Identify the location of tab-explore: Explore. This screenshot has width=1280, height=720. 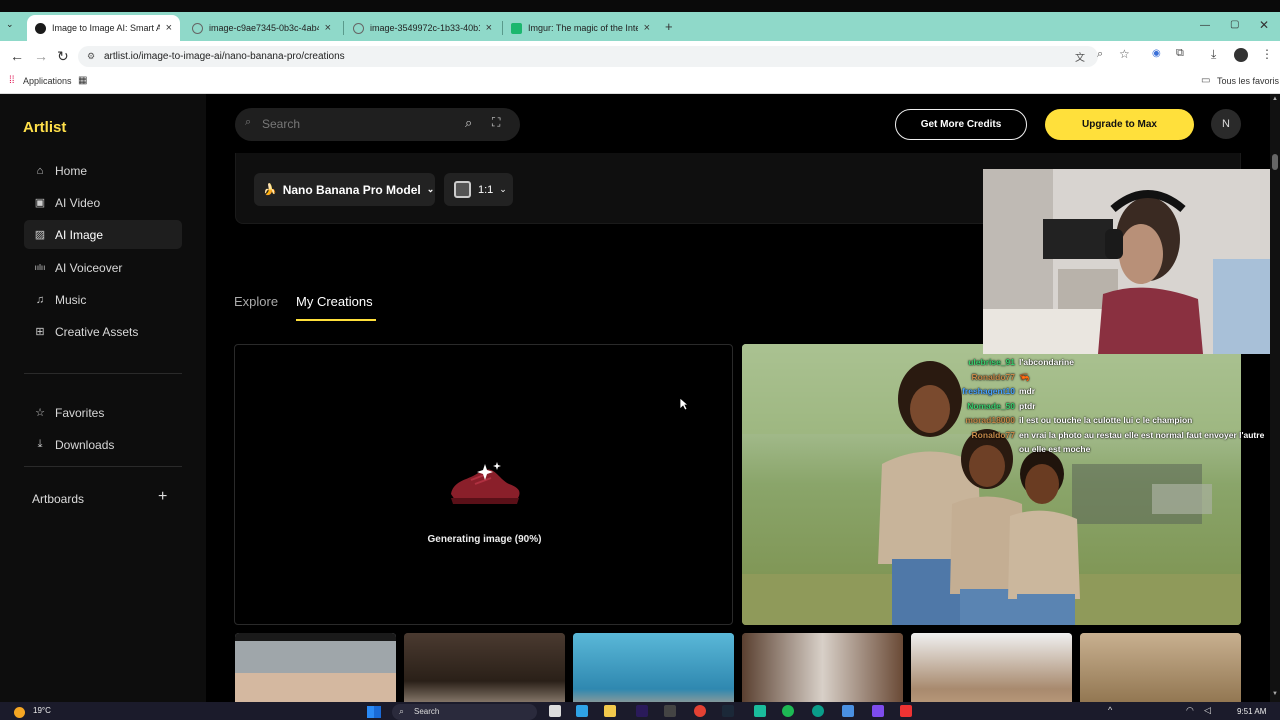
(256, 301).